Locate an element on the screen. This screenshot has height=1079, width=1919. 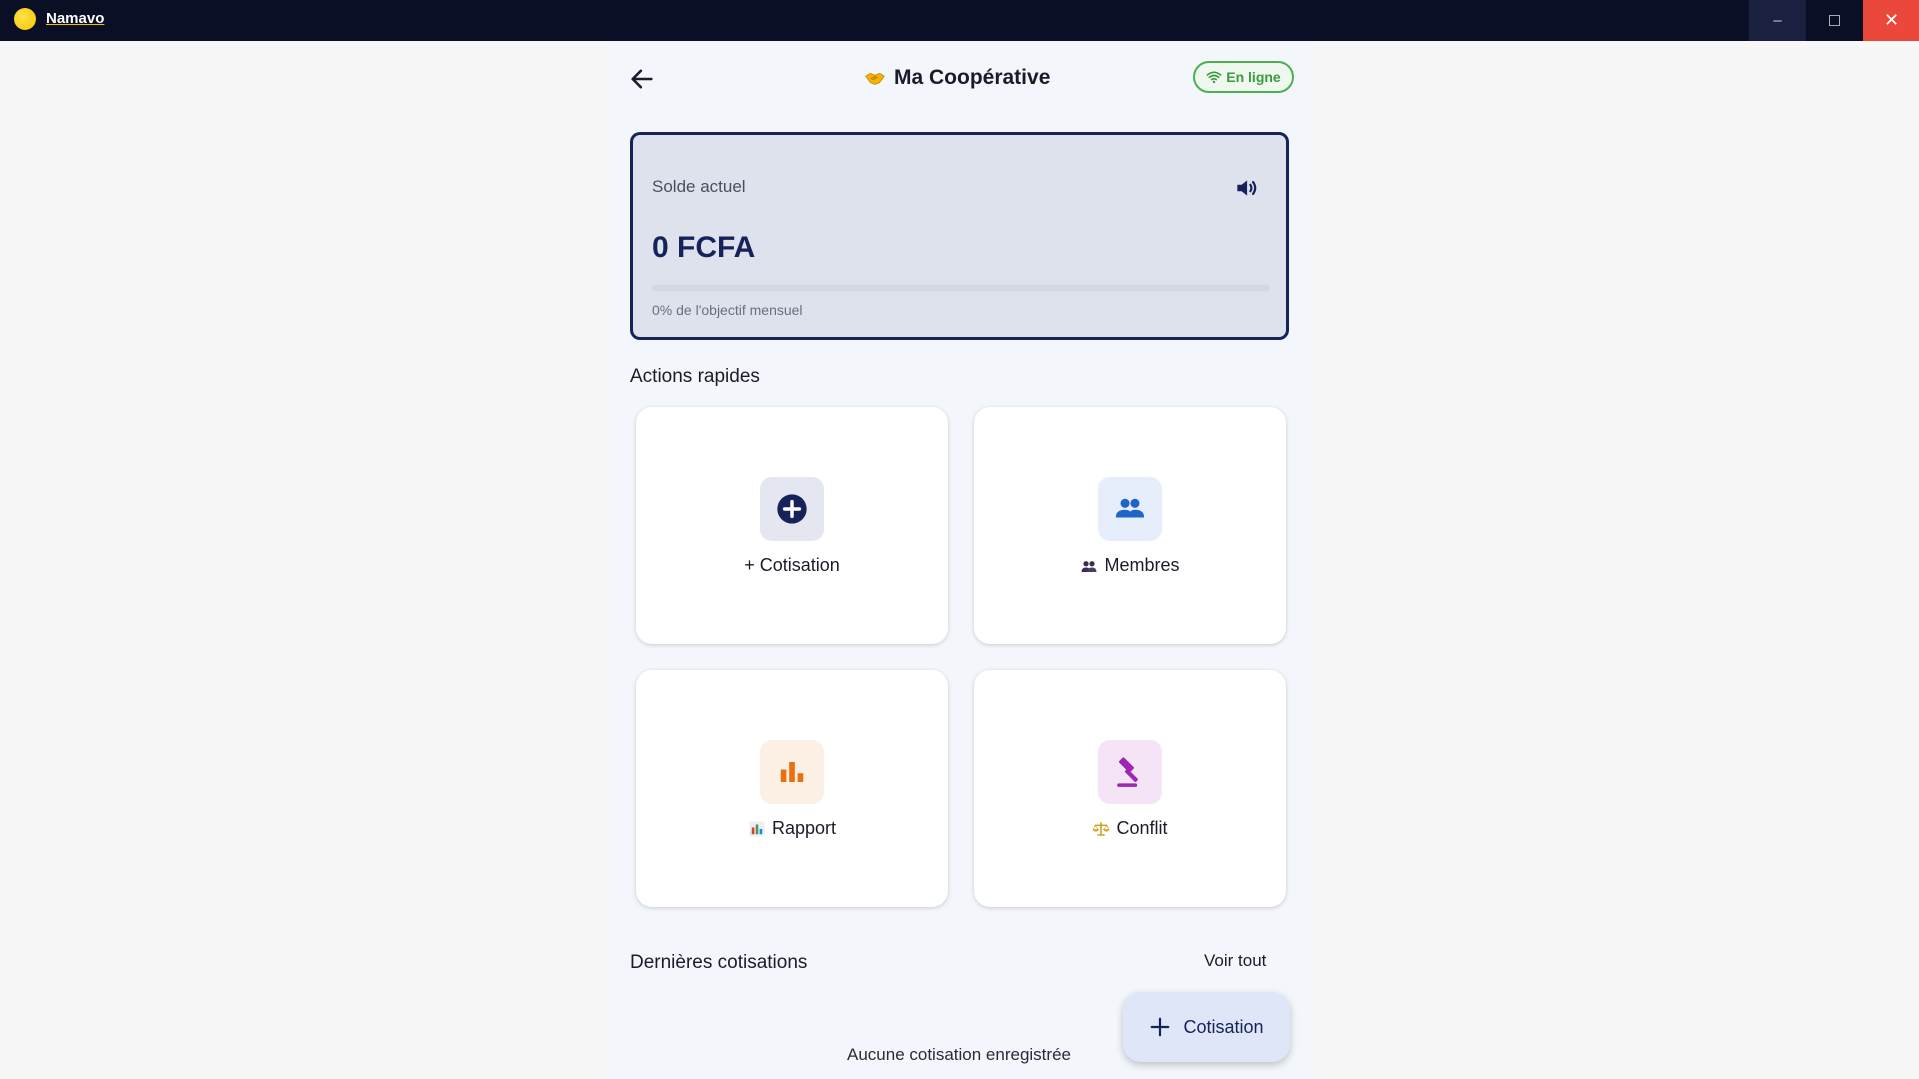
title-bar: Namavo – ☐ ✕ is located at coordinates (959, 20).